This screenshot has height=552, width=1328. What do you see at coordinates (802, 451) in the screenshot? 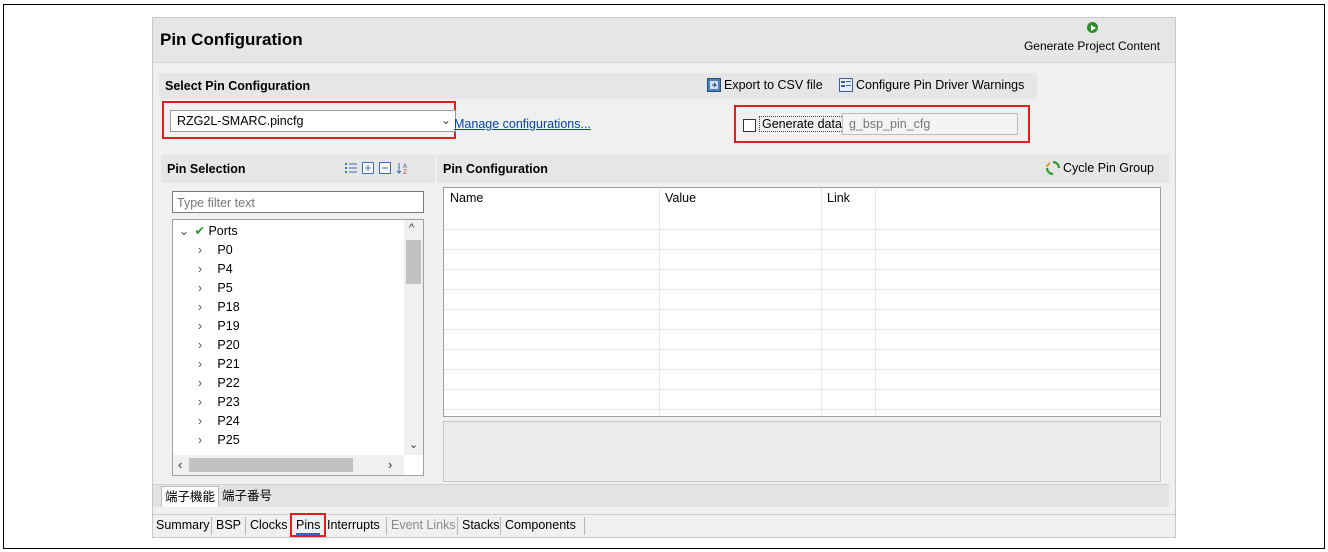
I see `pin-details-panel` at bounding box center [802, 451].